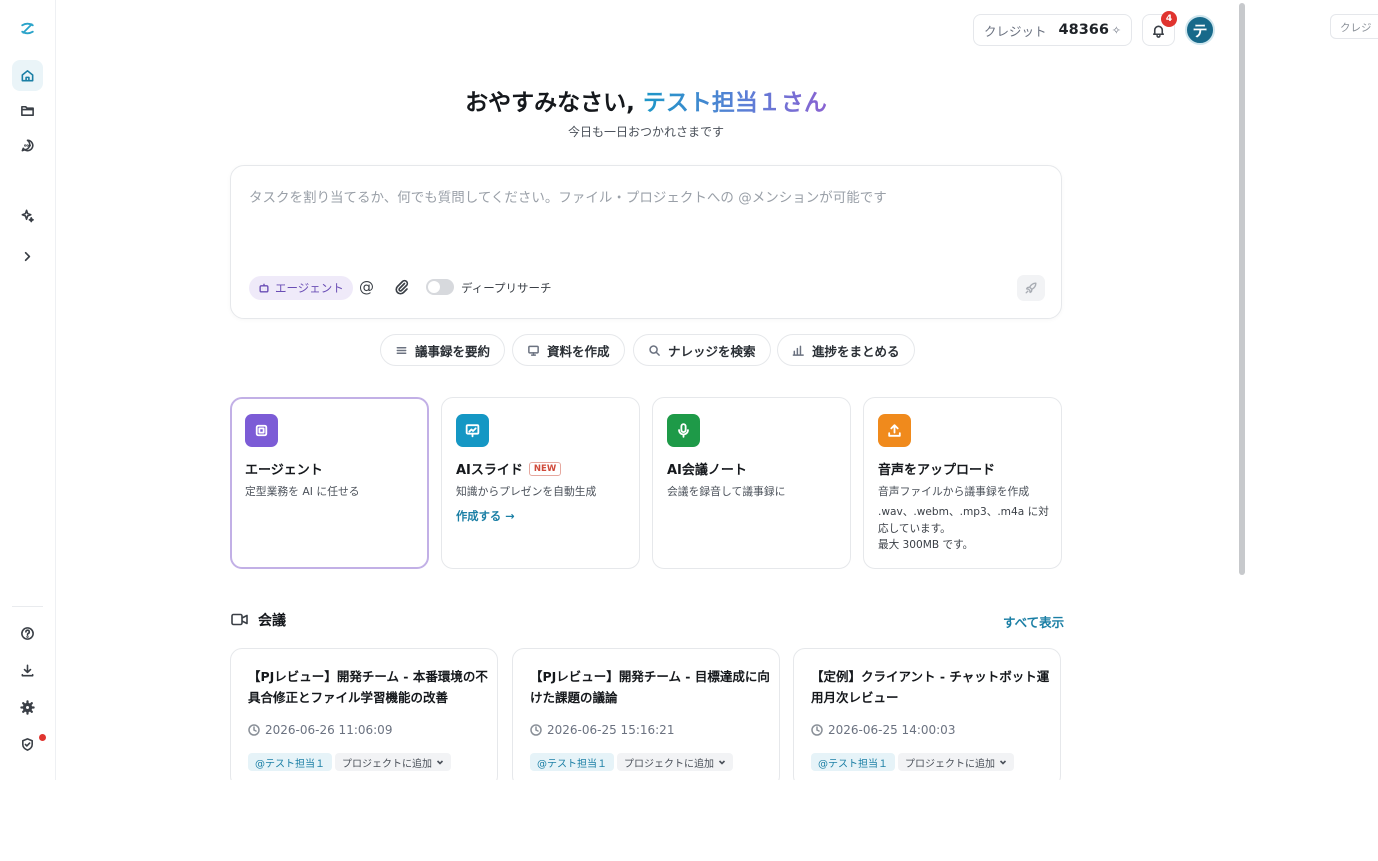  What do you see at coordinates (578, 351) in the screenshot?
I see `quick-action-label: 資料を作成` at bounding box center [578, 351].